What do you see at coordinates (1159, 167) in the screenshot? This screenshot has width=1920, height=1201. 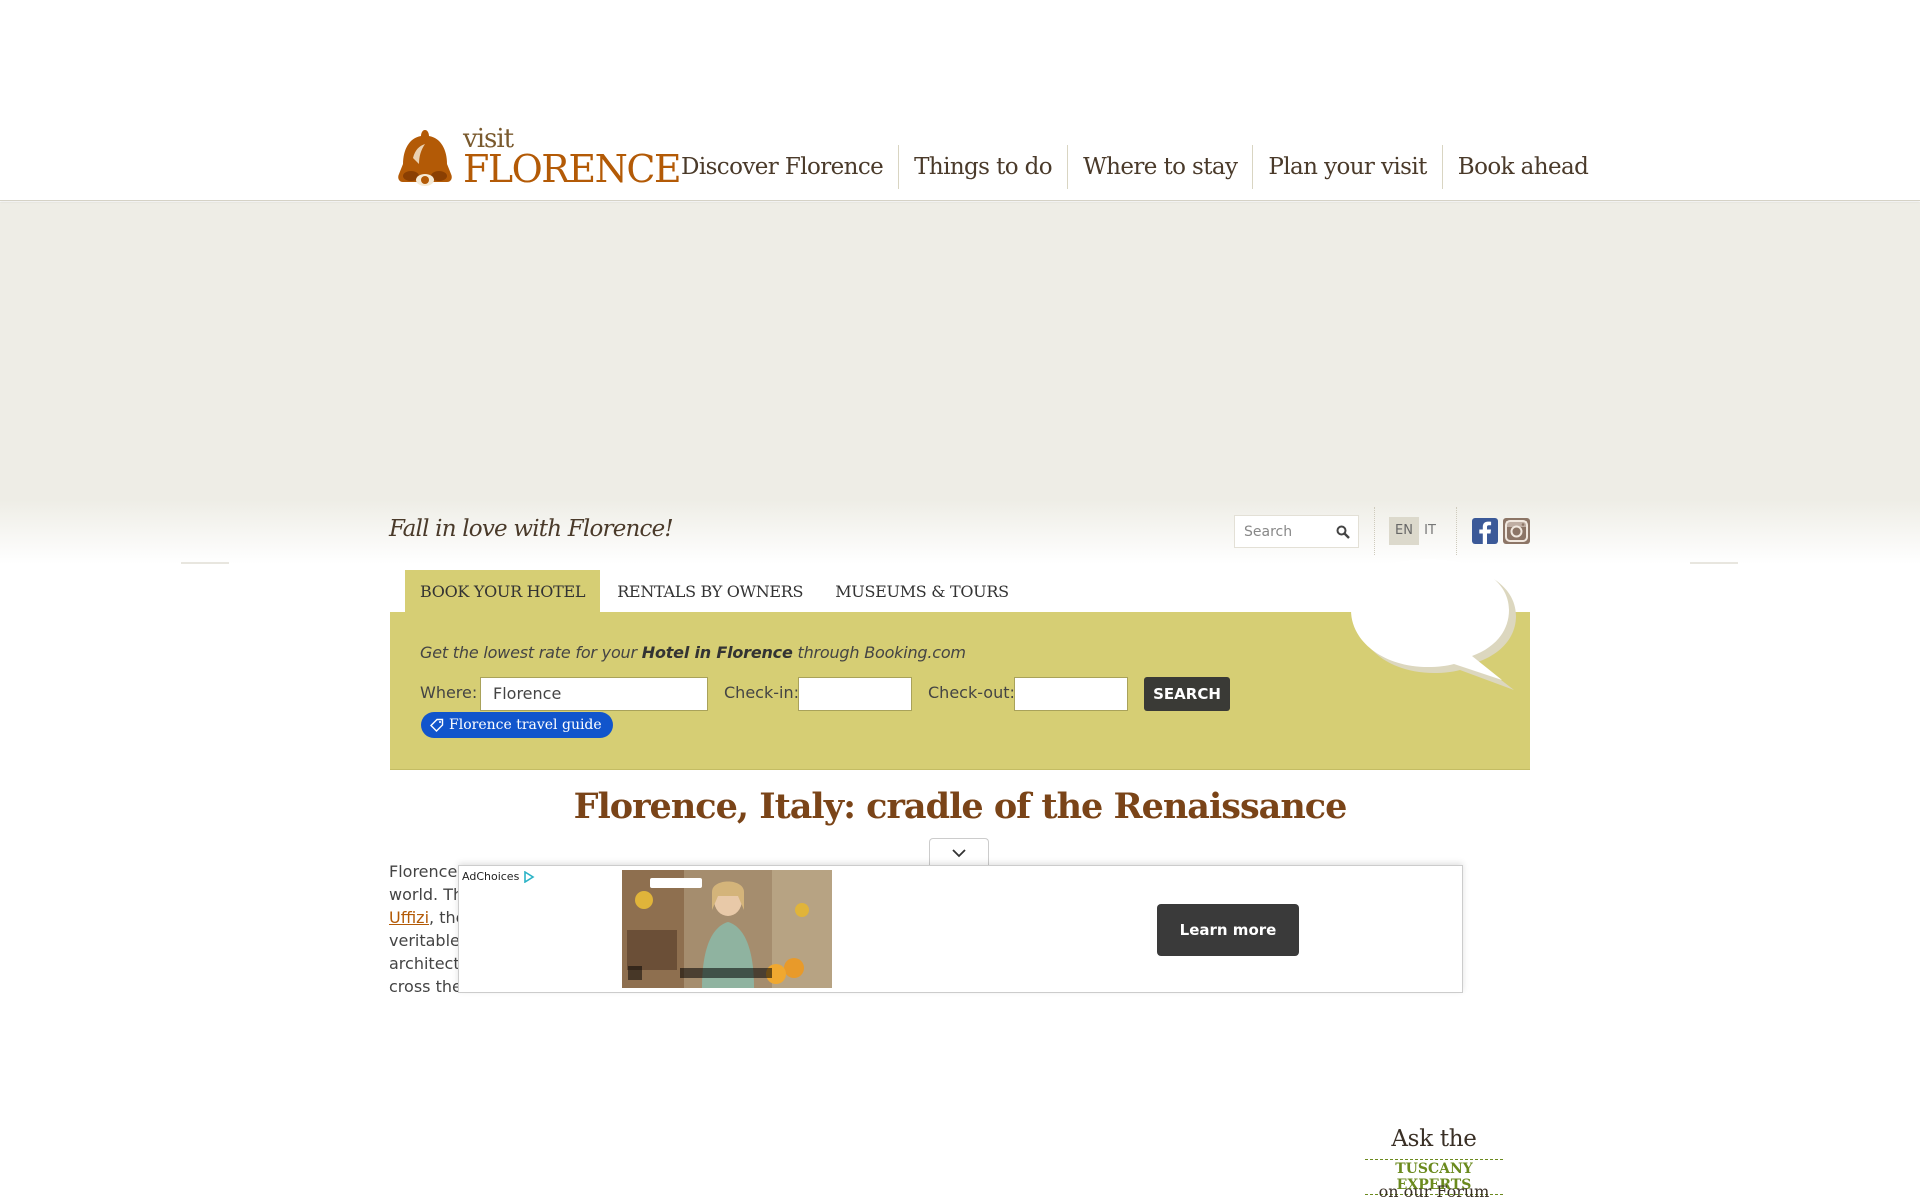 I see `nav-where-to-stay: Where to stay` at bounding box center [1159, 167].